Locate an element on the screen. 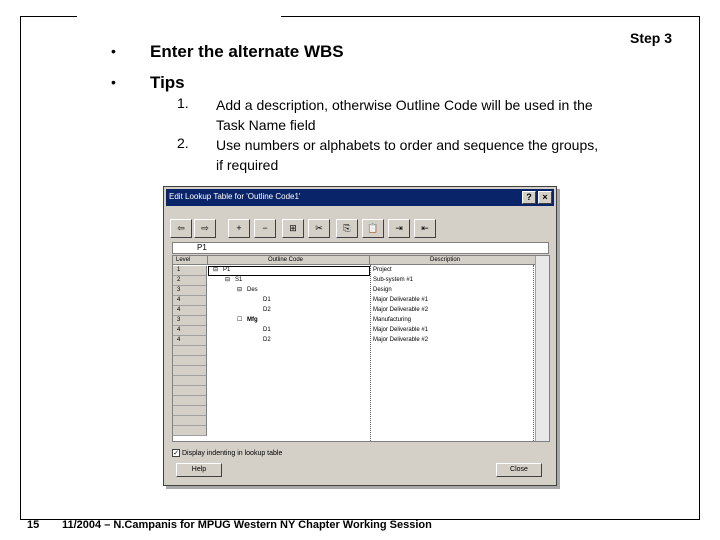  outline-code-cell: Des is located at coordinates (252, 290).